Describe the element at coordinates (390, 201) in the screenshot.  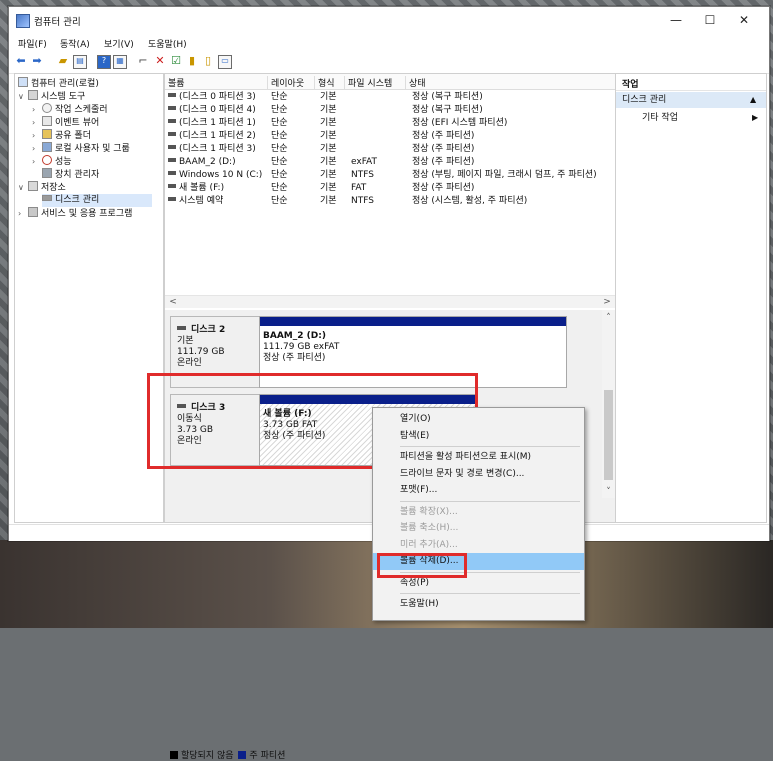
I see `table-row: 시스템 예약 단순 기본 NTFS 정상 (시스템, 활성, 주 파티션)` at that location.